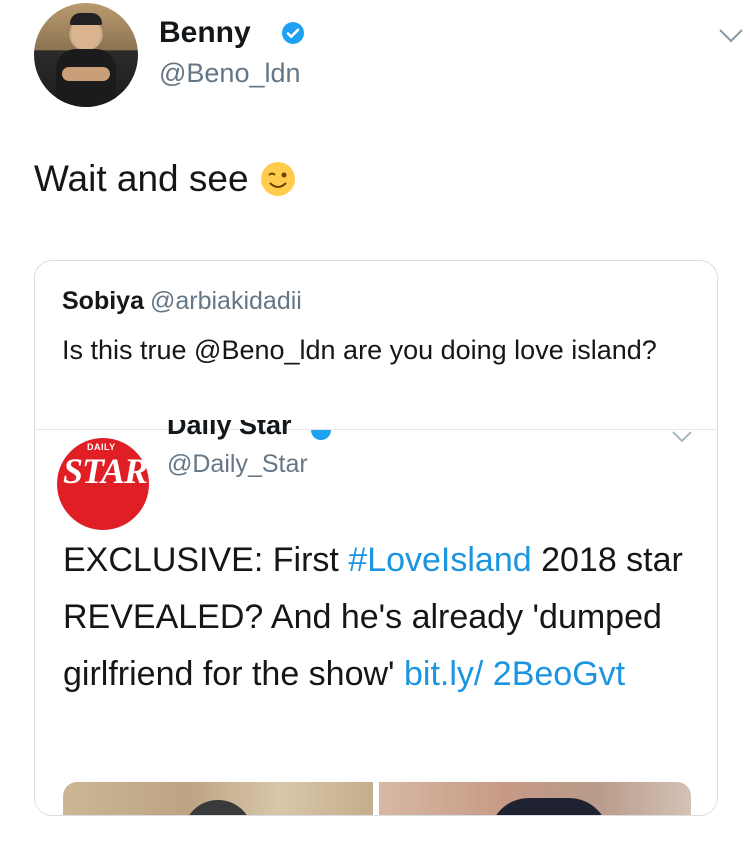  I want to click on winking-face-icon, so click(277, 179).